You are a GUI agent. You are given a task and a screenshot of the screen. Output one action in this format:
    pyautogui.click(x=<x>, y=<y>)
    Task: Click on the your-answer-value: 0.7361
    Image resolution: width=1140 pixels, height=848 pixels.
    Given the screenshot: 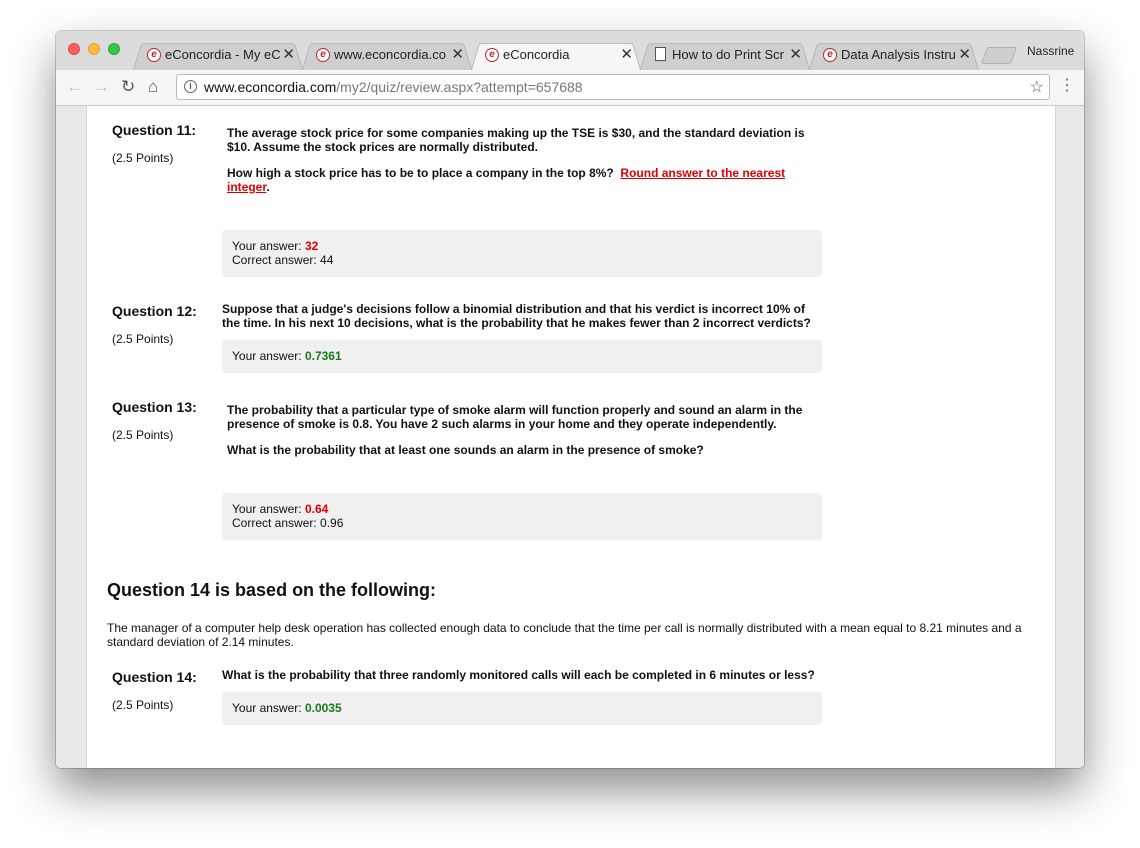 What is the action you would take?
    pyautogui.click(x=323, y=356)
    